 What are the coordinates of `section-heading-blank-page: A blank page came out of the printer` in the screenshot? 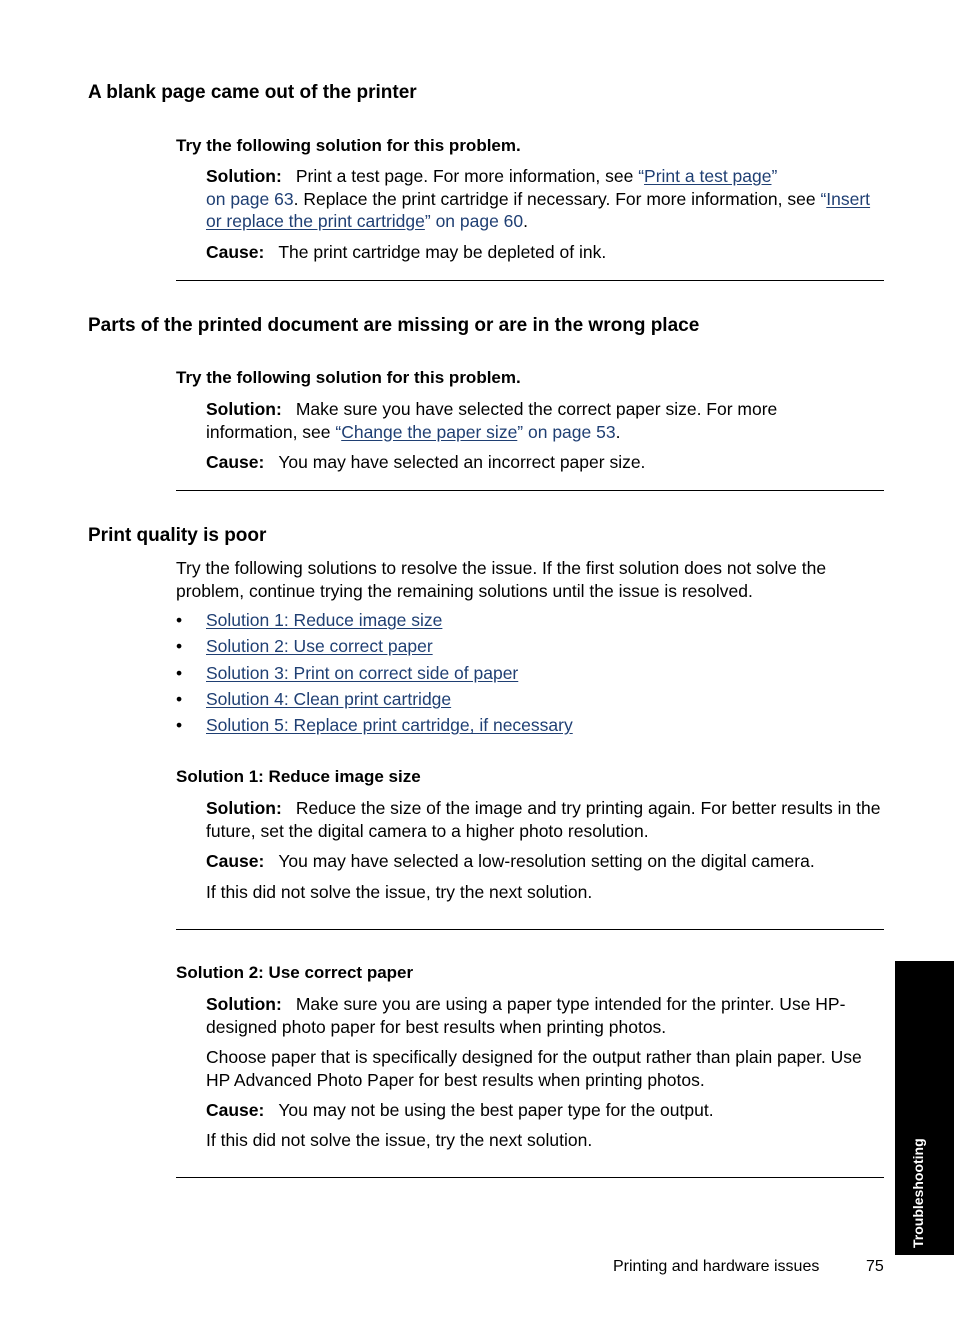 It's located at (252, 92).